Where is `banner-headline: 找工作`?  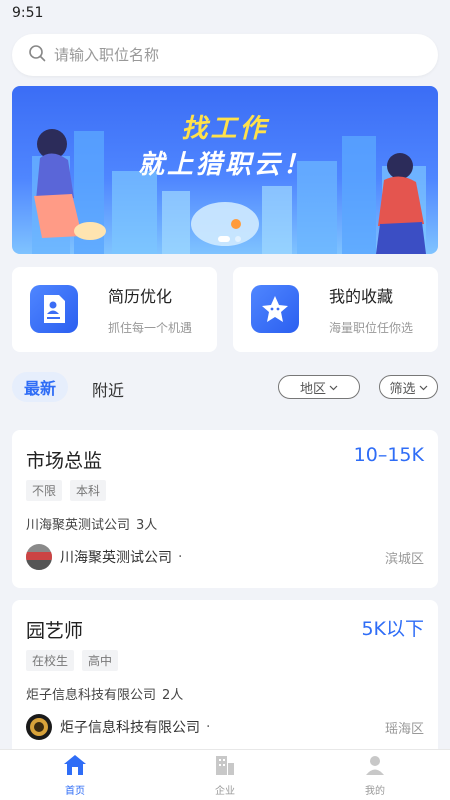
banner-headline: 找工作 is located at coordinates (225, 129).